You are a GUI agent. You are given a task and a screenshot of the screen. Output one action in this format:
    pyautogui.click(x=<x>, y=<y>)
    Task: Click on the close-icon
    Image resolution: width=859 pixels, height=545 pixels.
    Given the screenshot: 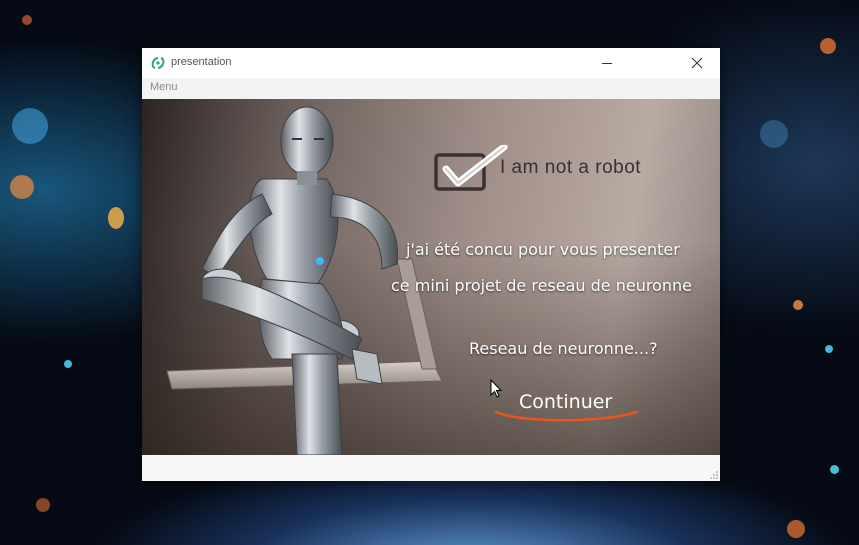 What is the action you would take?
    pyautogui.click(x=697, y=63)
    